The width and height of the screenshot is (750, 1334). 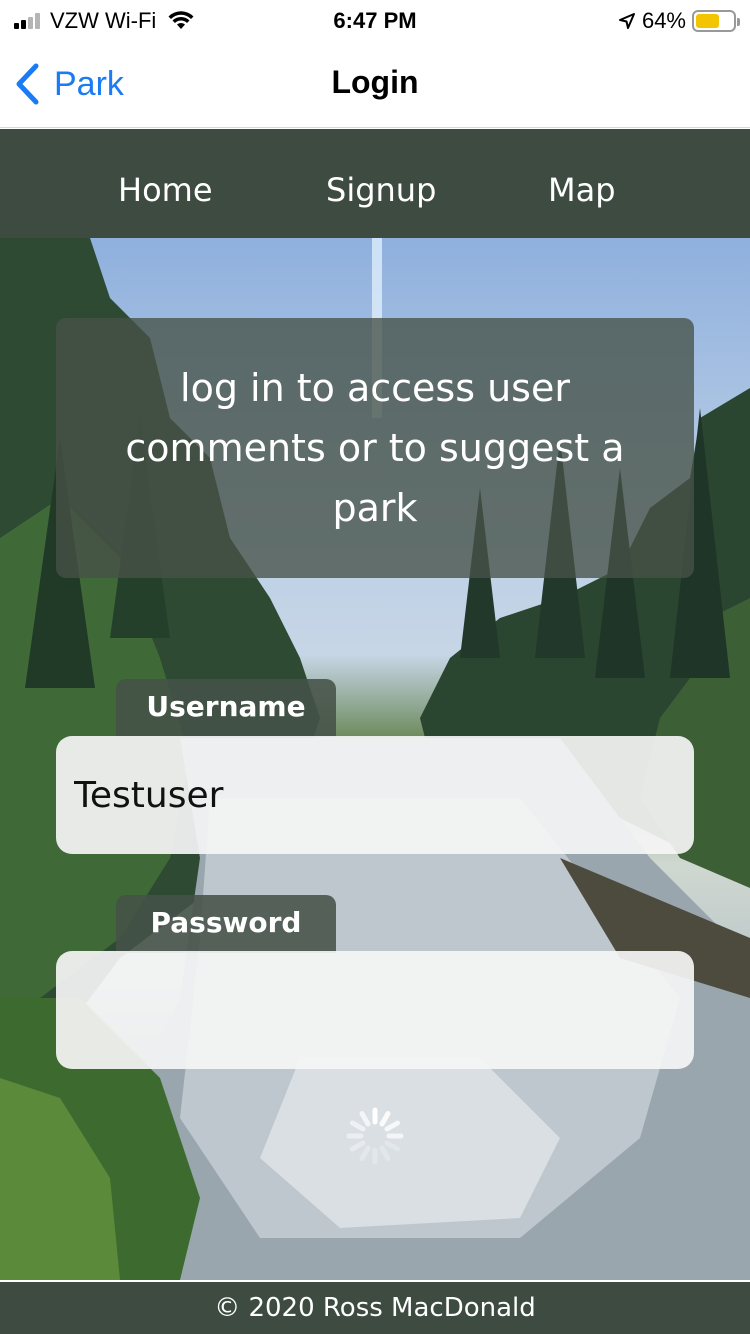 I want to click on battery-icon, so click(x=716, y=21).